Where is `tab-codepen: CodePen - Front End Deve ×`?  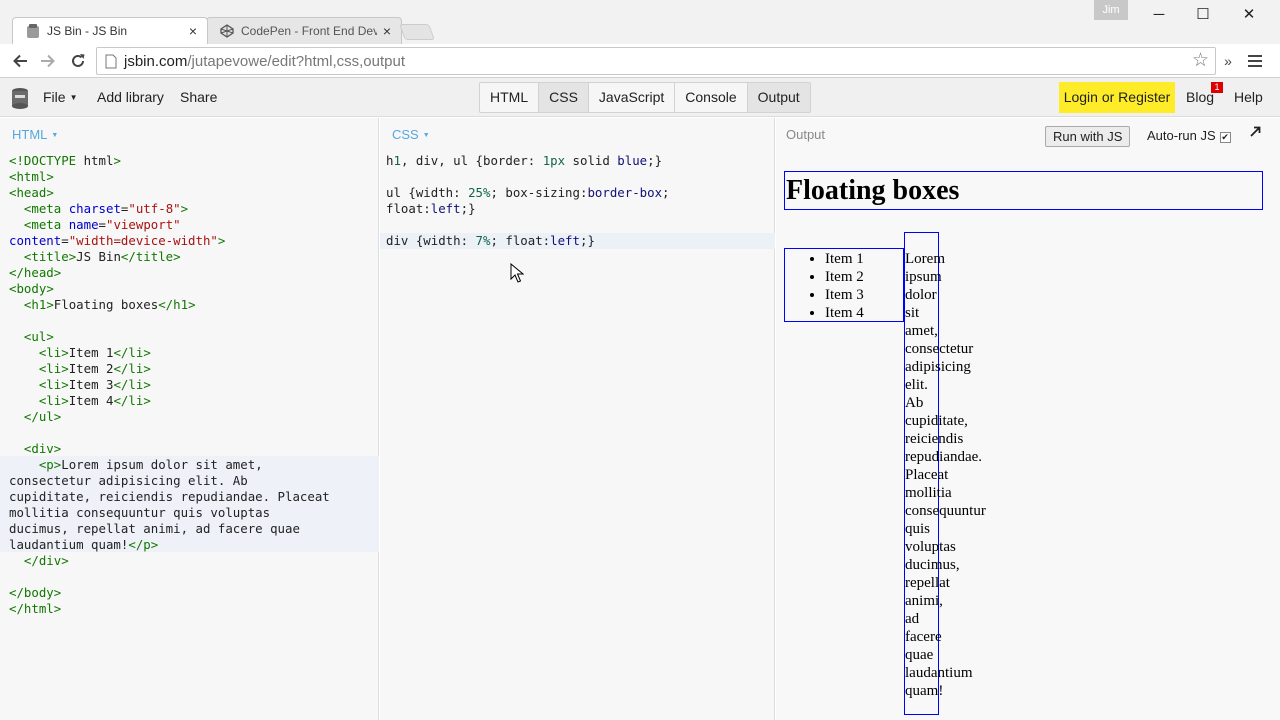 tab-codepen: CodePen - Front End Deve × is located at coordinates (304, 30).